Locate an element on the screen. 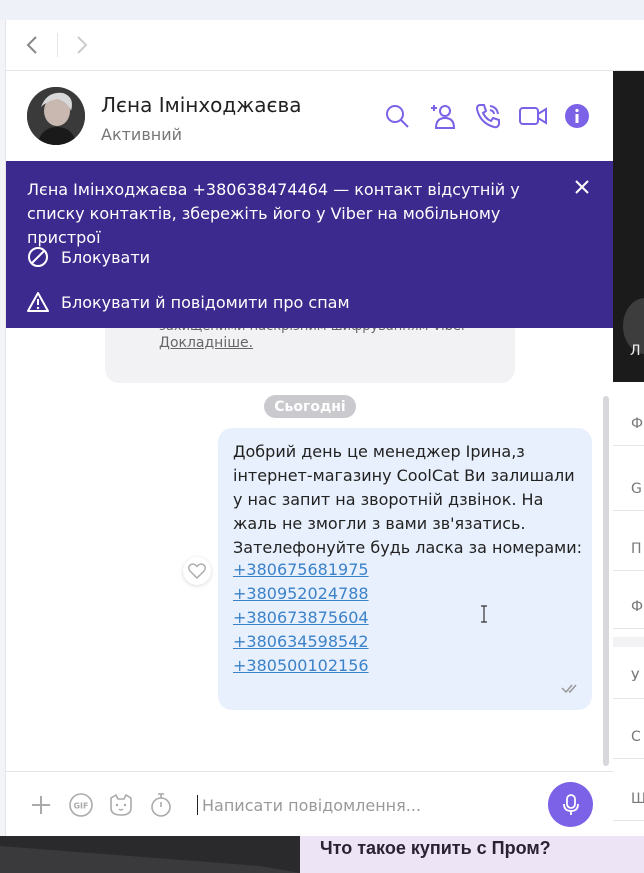  chat-scrollbar is located at coordinates (606, 581).